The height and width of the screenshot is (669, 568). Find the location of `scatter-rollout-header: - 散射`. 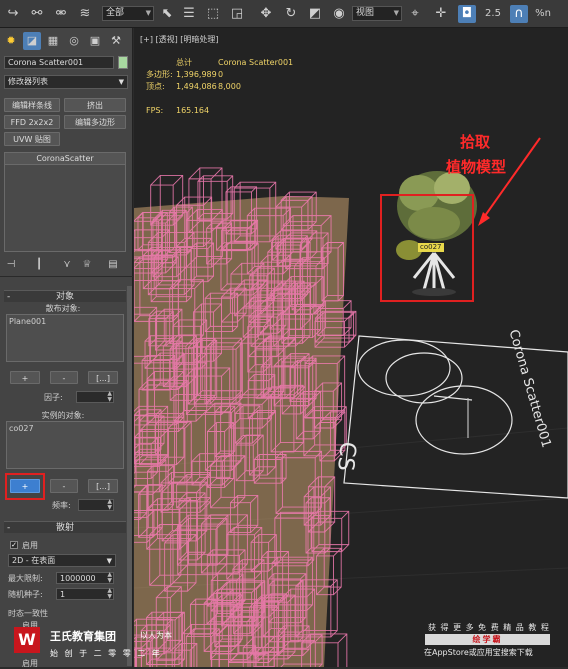

scatter-rollout-header: - 散射 is located at coordinates (65, 527).